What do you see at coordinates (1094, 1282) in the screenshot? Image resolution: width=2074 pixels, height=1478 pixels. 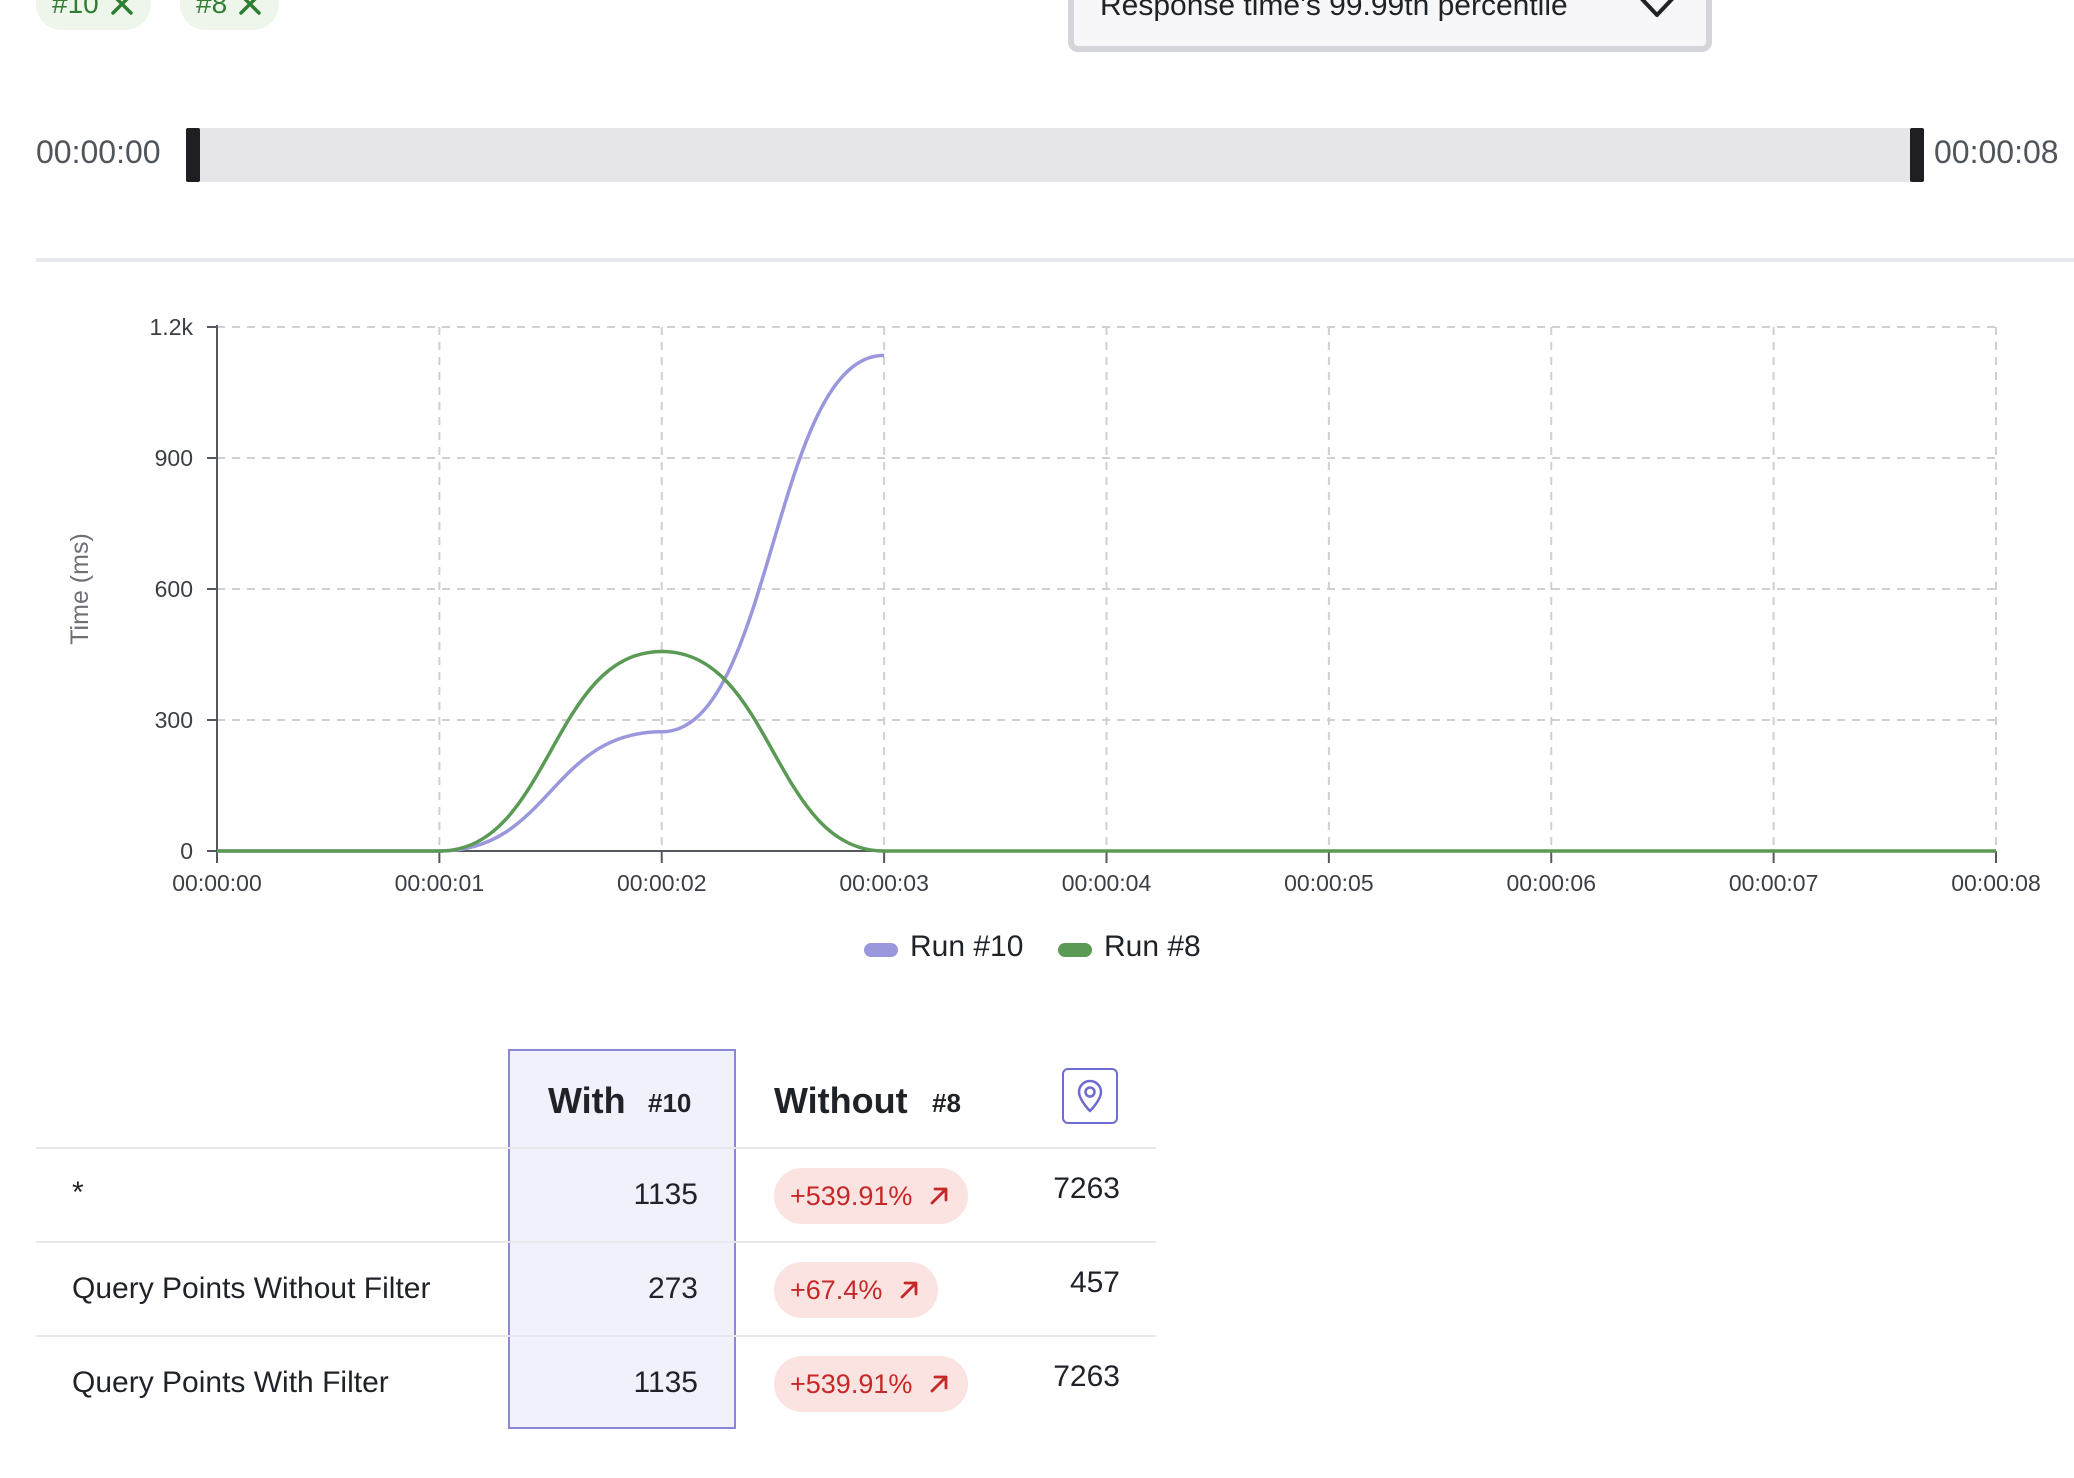 I see `without-value: 457` at bounding box center [1094, 1282].